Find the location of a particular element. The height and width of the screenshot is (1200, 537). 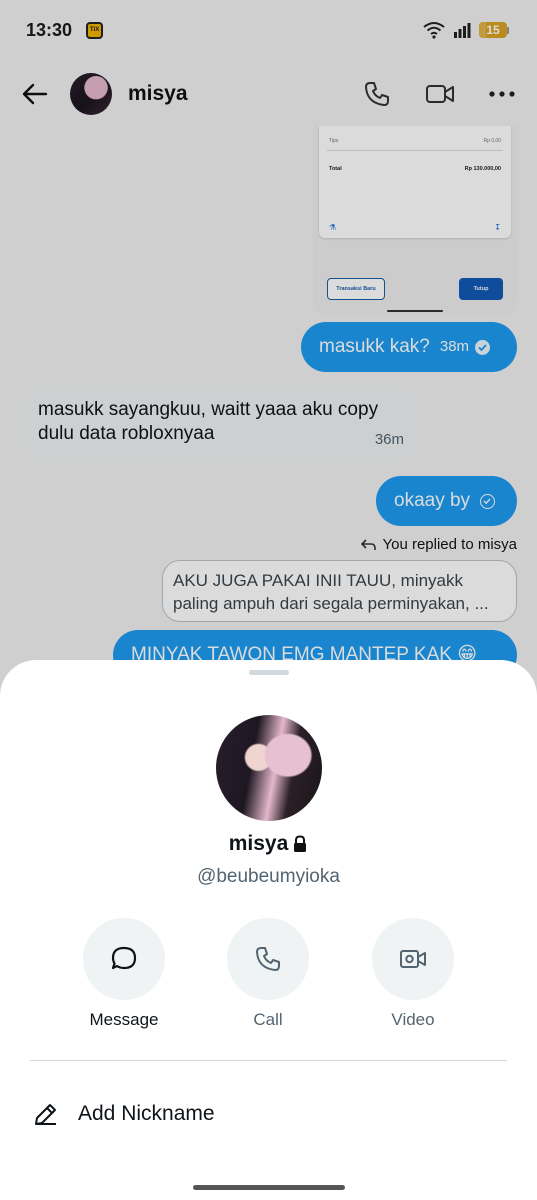

add-nickname-button: Add Nickname is located at coordinates (123, 1114).